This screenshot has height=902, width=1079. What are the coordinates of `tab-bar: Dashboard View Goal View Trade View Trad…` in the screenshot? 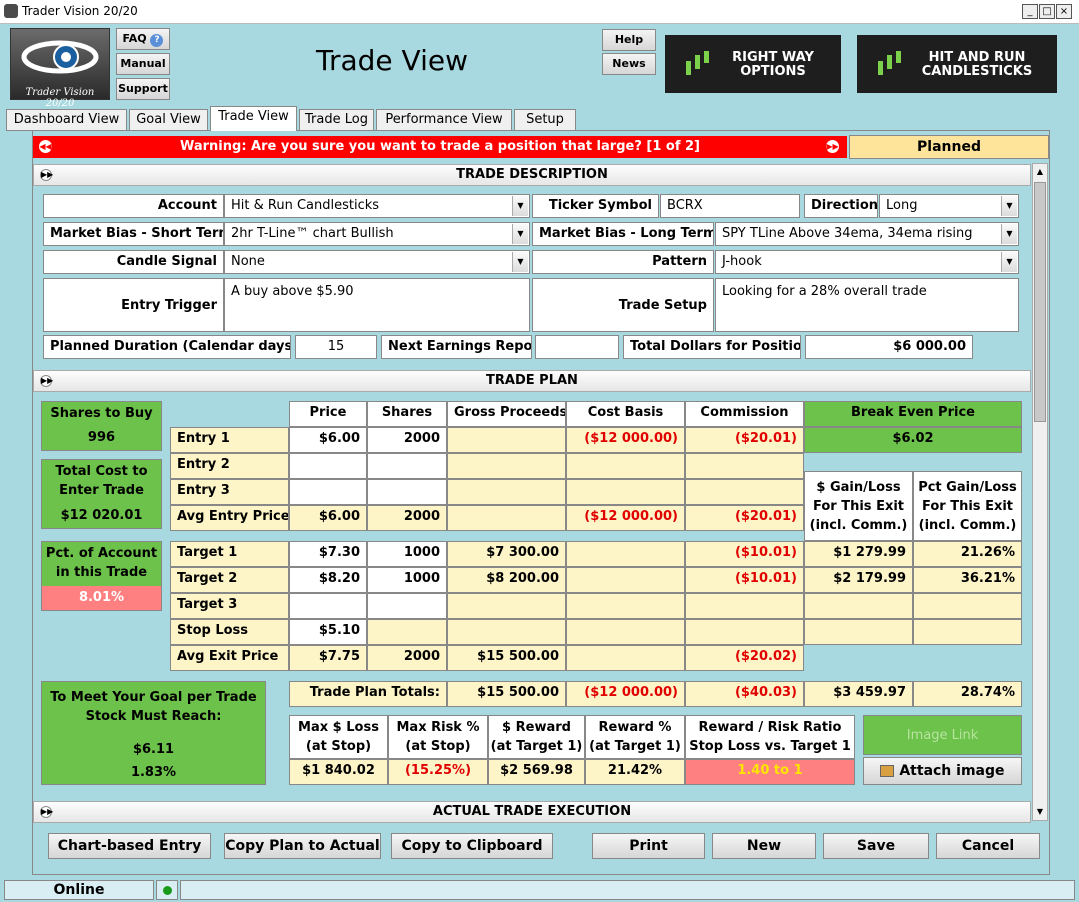 It's located at (539, 118).